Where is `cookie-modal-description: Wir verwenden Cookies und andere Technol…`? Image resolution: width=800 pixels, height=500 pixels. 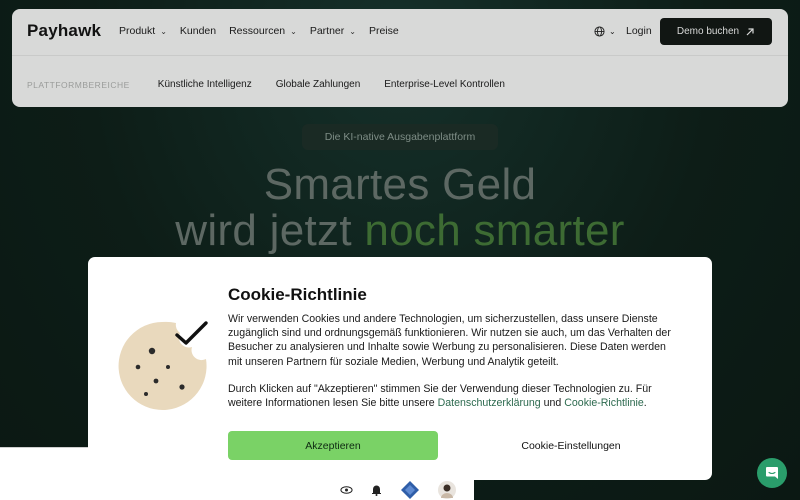
cookie-modal-description: Wir verwenden Cookies und andere Technol… is located at coordinates (449, 340).